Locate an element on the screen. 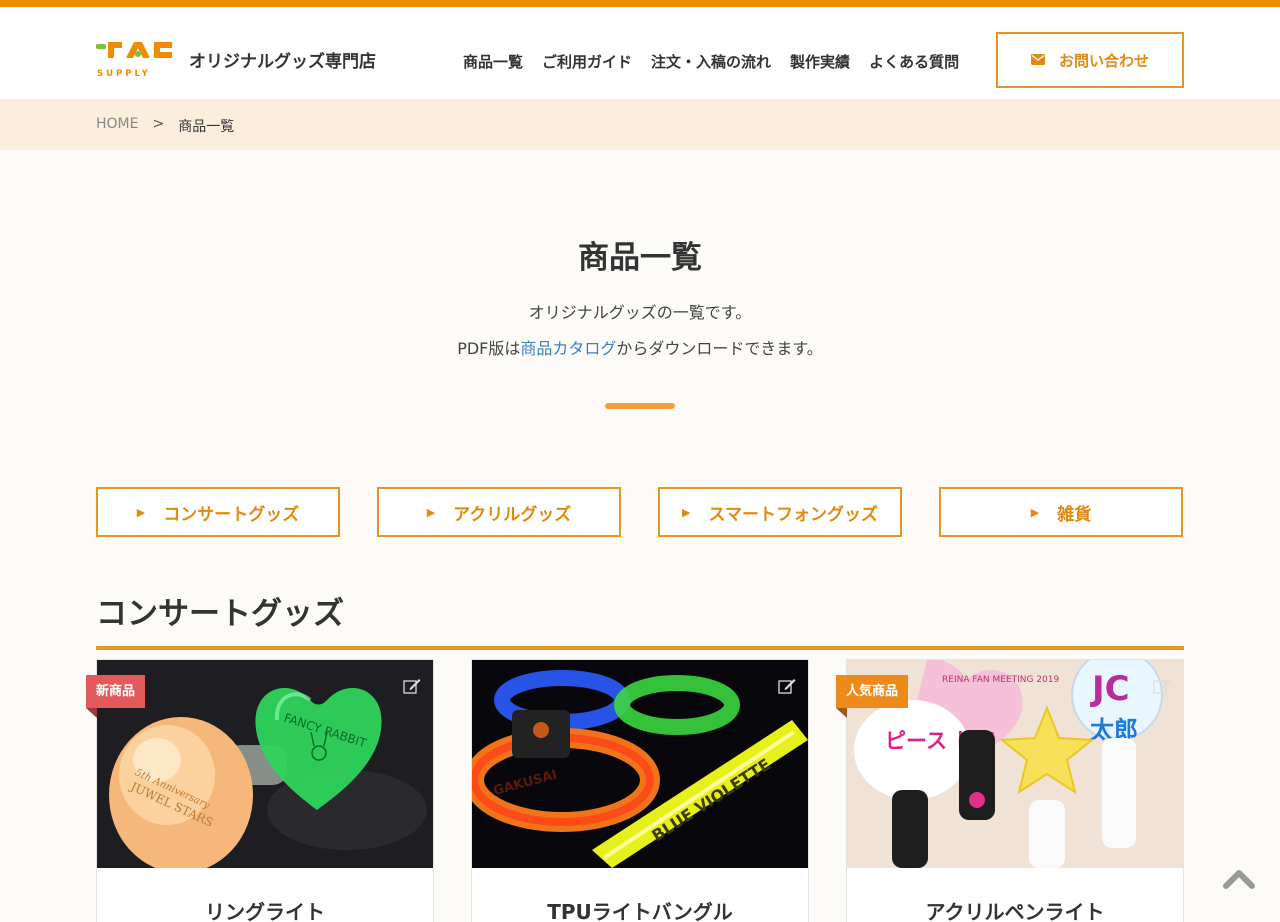  category-goods: ▶ 雑貨 is located at coordinates (1061, 512).